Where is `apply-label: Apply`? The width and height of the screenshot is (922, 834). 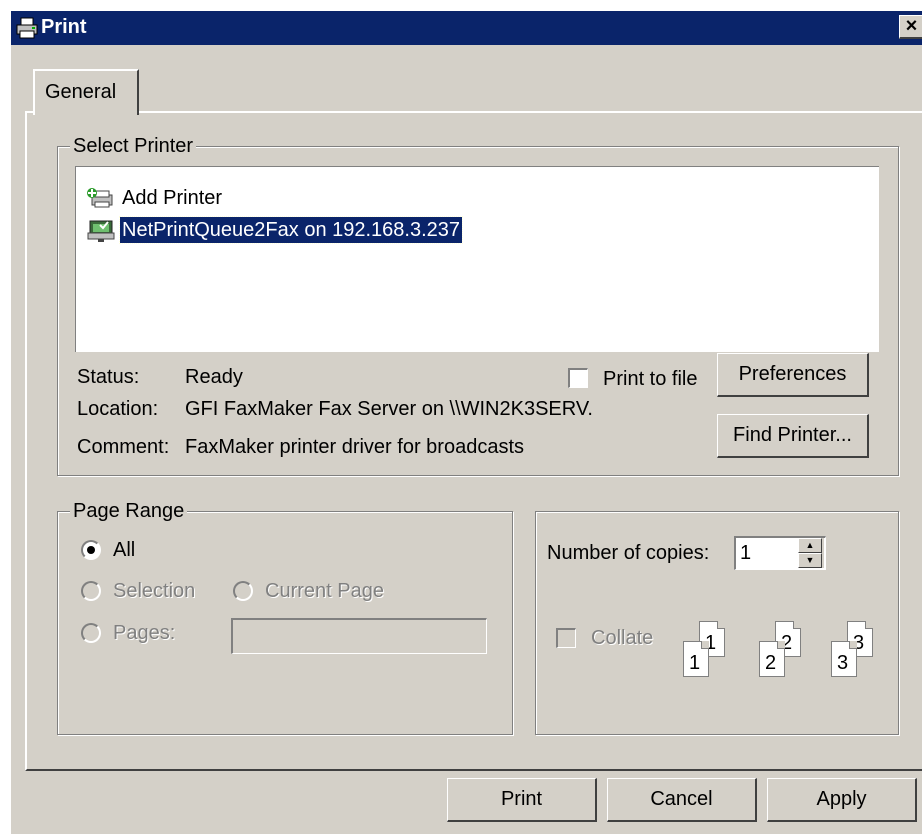
apply-label: Apply is located at coordinates (841, 799).